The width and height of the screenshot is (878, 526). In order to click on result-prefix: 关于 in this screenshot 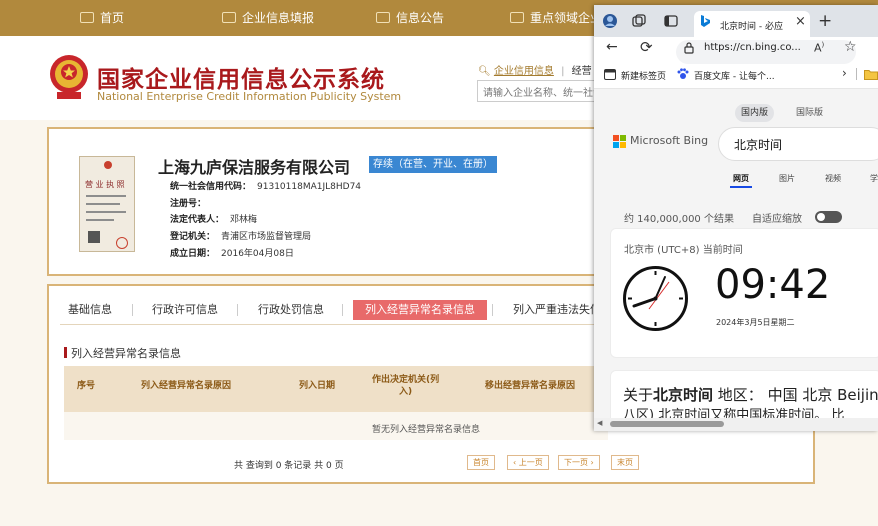, I will do `click(638, 395)`.